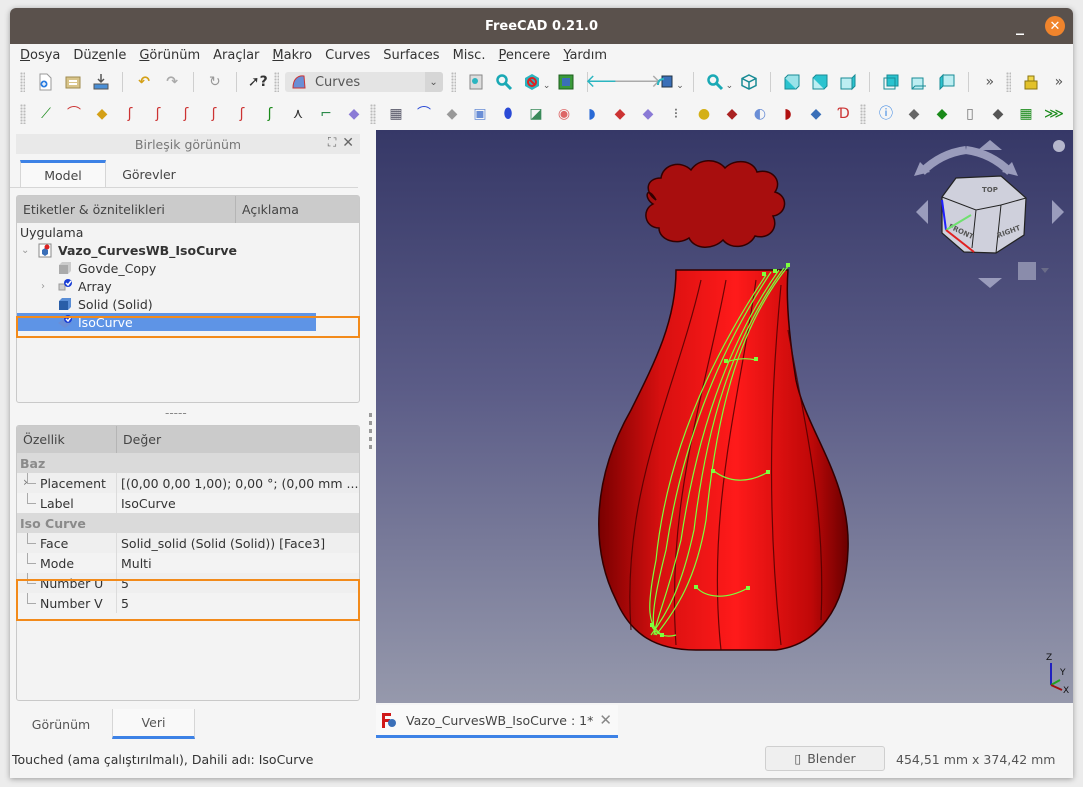 The image size is (1083, 787). I want to click on part-workbench-icon, so click(1031, 82).